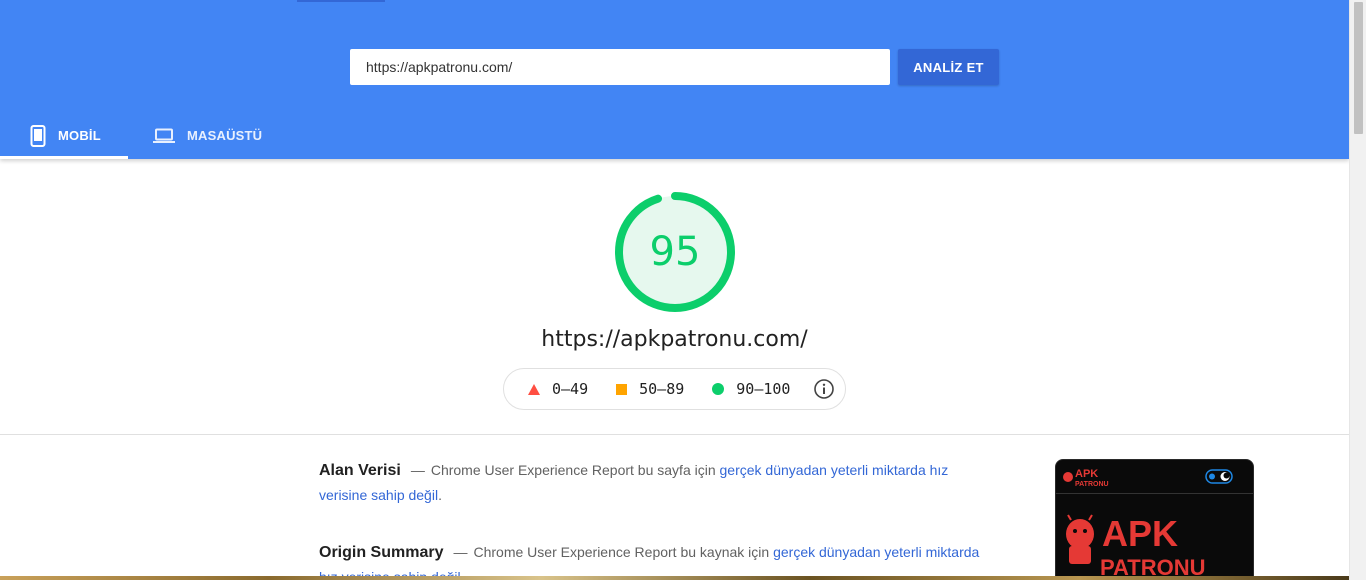  Describe the element at coordinates (674, 434) in the screenshot. I see `section-divider` at that location.